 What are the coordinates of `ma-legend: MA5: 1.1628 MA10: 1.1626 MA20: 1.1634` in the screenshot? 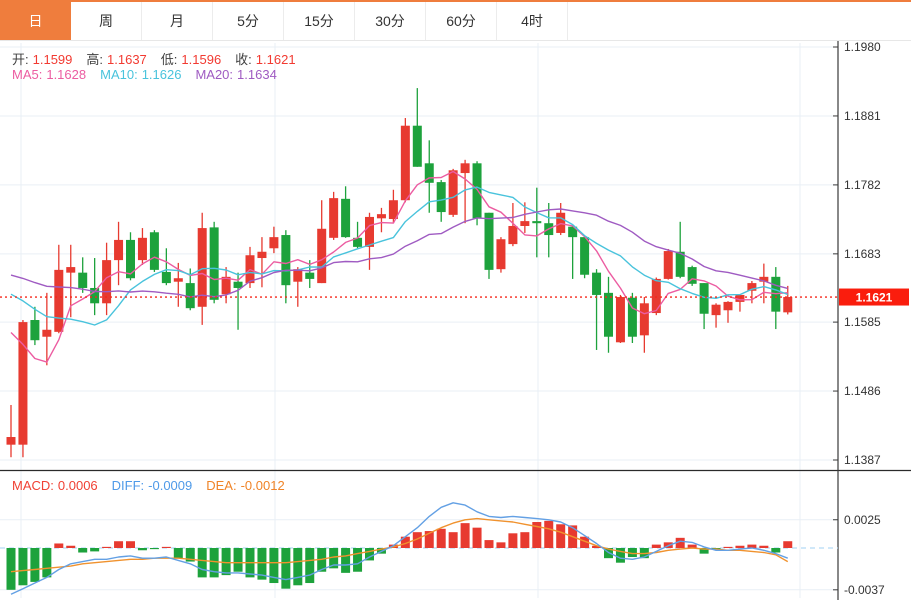 It's located at (146, 74).